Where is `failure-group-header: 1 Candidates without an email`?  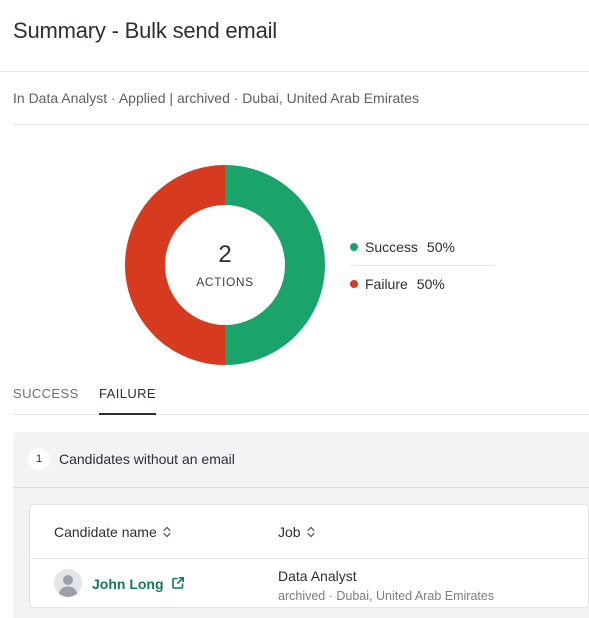
failure-group-header: 1 Candidates without an email is located at coordinates (301, 460).